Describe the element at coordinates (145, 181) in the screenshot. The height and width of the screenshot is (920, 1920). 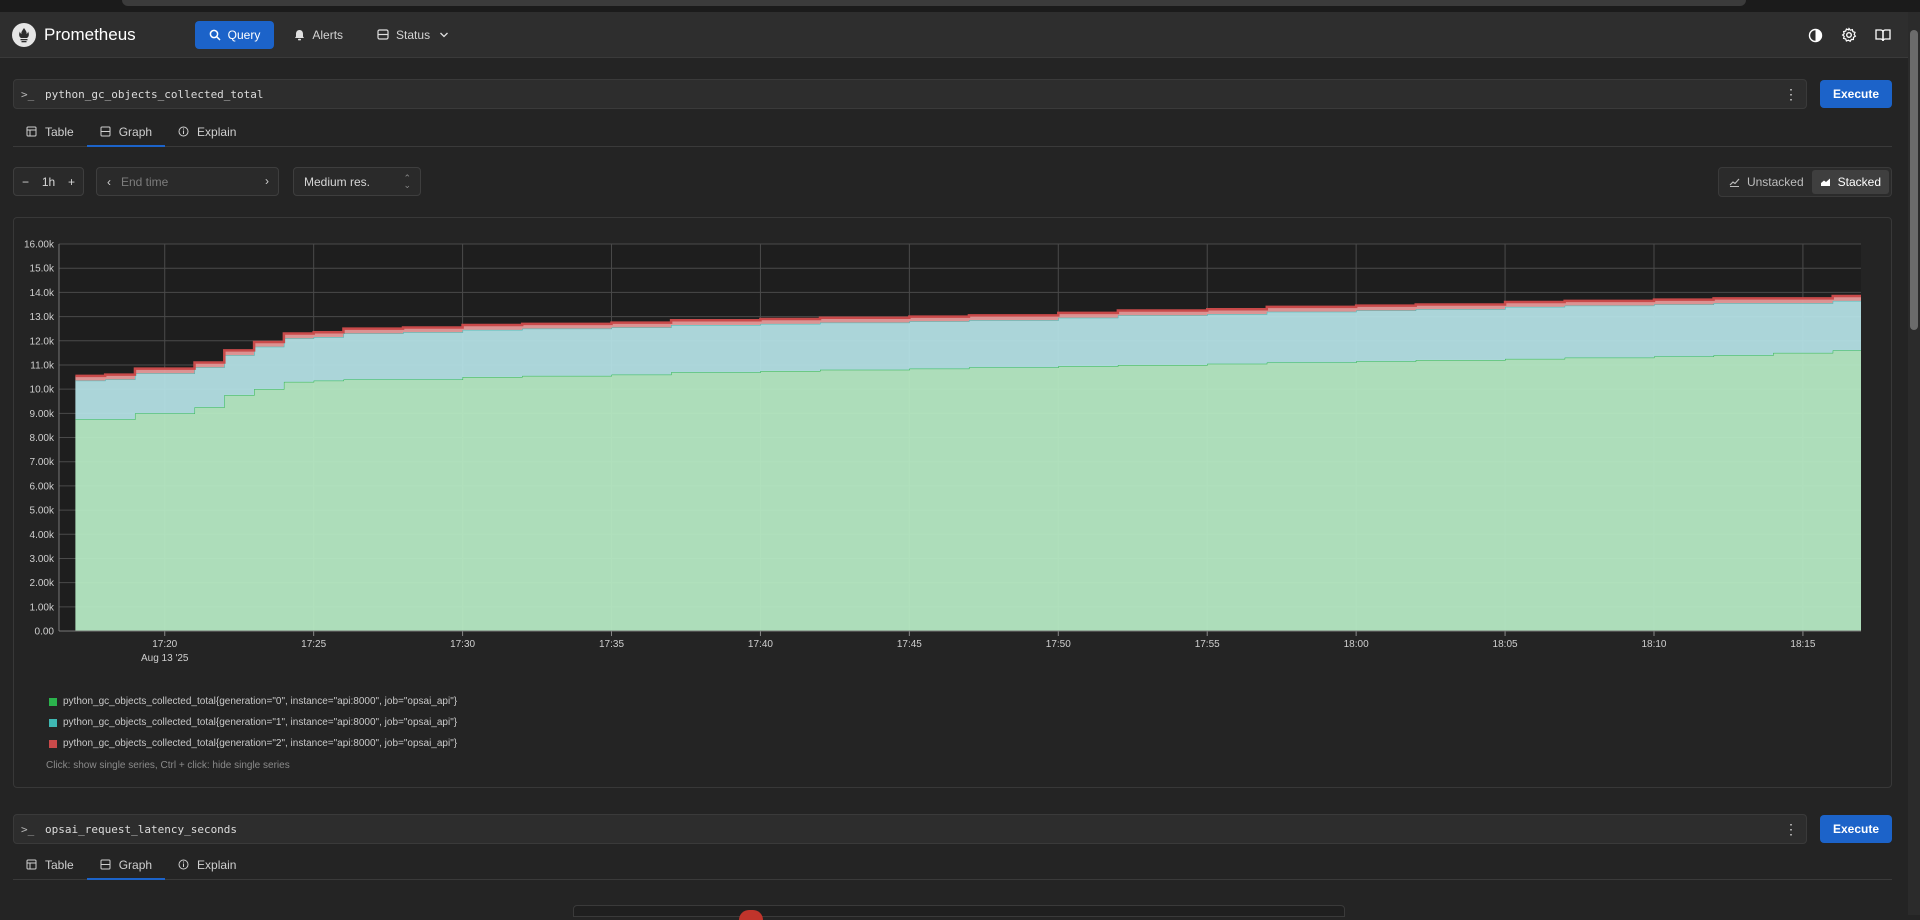
I see `end-time-placeholder: End time` at that location.